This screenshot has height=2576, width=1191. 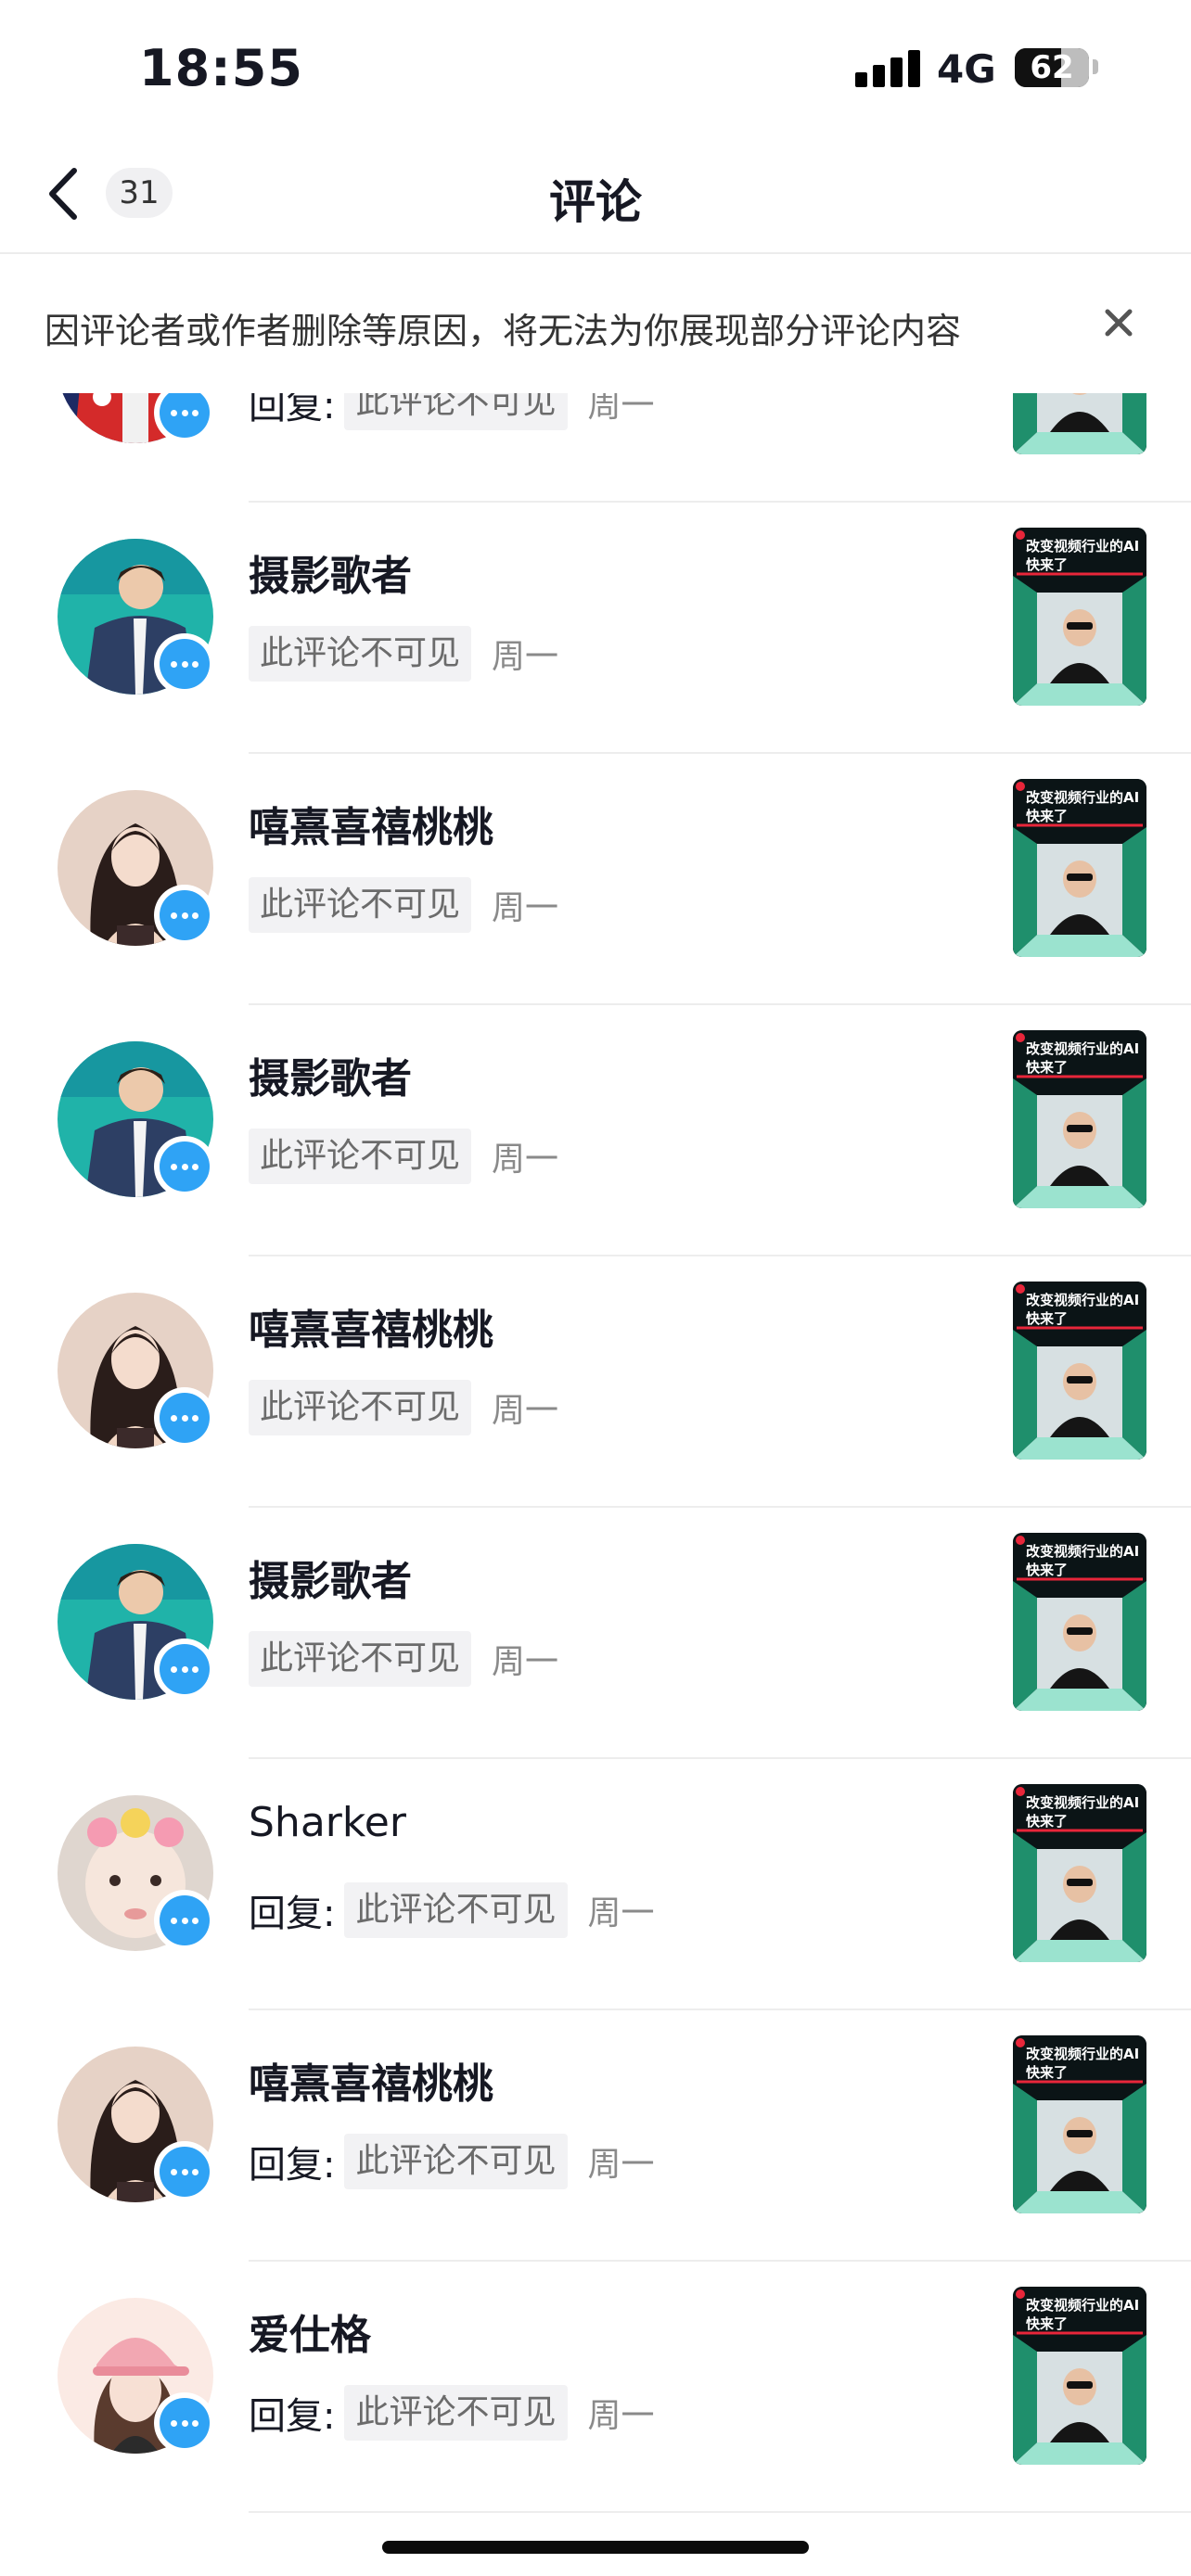 I want to click on comment-item: 嘻熹喜禧桃桃 此评论不可见 周一 改变视频行业的AI快来了, so click(x=595, y=880).